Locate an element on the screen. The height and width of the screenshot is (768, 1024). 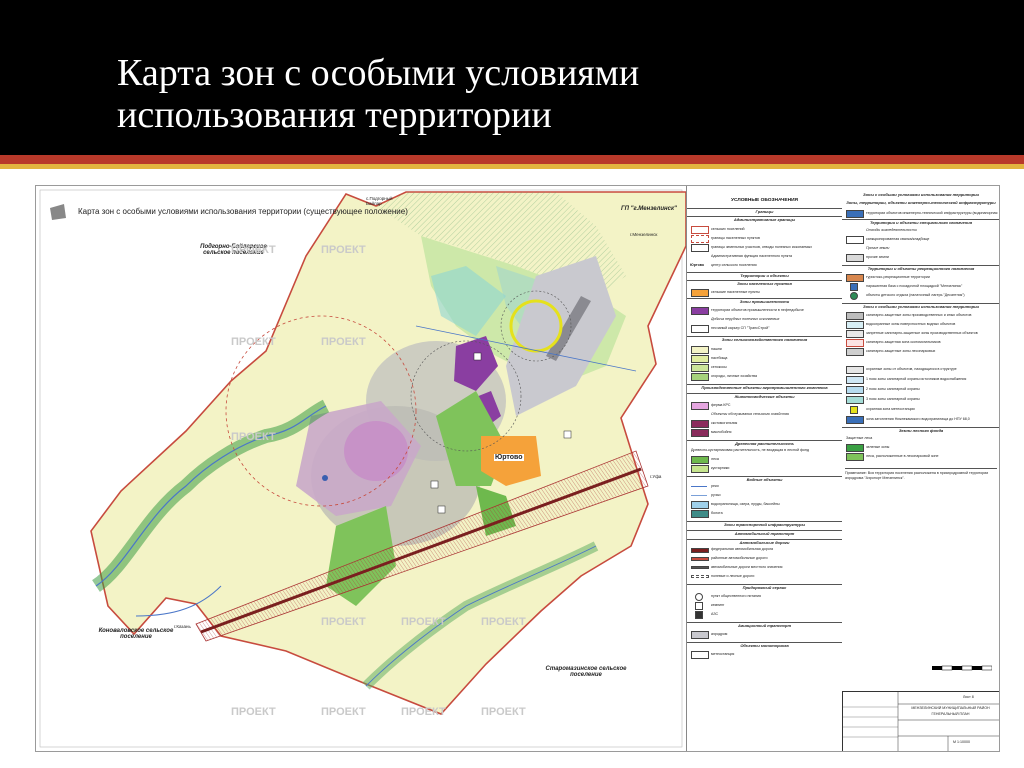
legend-section: Водные объекты is located at coordinates (764, 479).